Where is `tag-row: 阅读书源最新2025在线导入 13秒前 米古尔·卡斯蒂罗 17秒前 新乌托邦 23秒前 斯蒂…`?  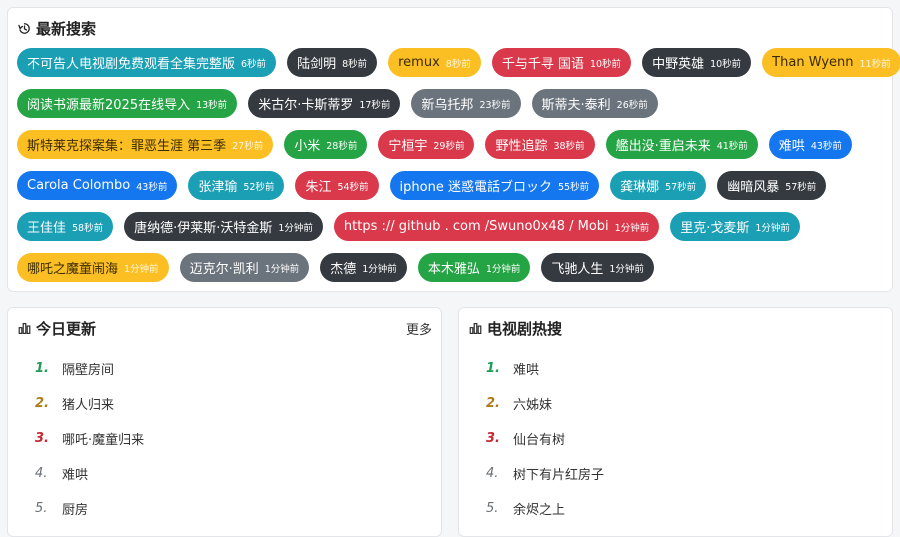 tag-row: 阅读书源最新2025在线导入 13秒前 米古尔·卡斯蒂罗 17秒前 新乌托邦 23秒前 斯蒂… is located at coordinates (450, 103).